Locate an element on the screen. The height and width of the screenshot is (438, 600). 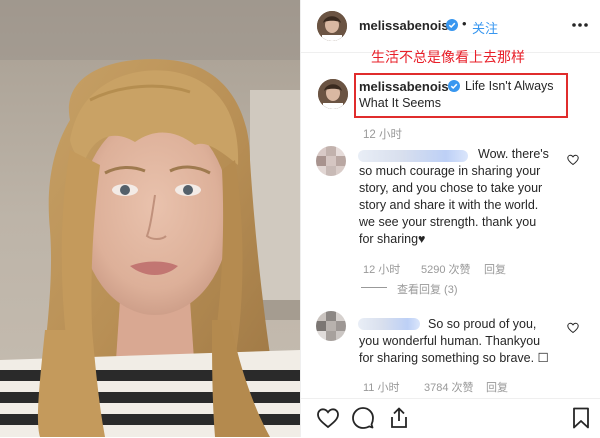
share-icon is located at coordinates (399, 418).